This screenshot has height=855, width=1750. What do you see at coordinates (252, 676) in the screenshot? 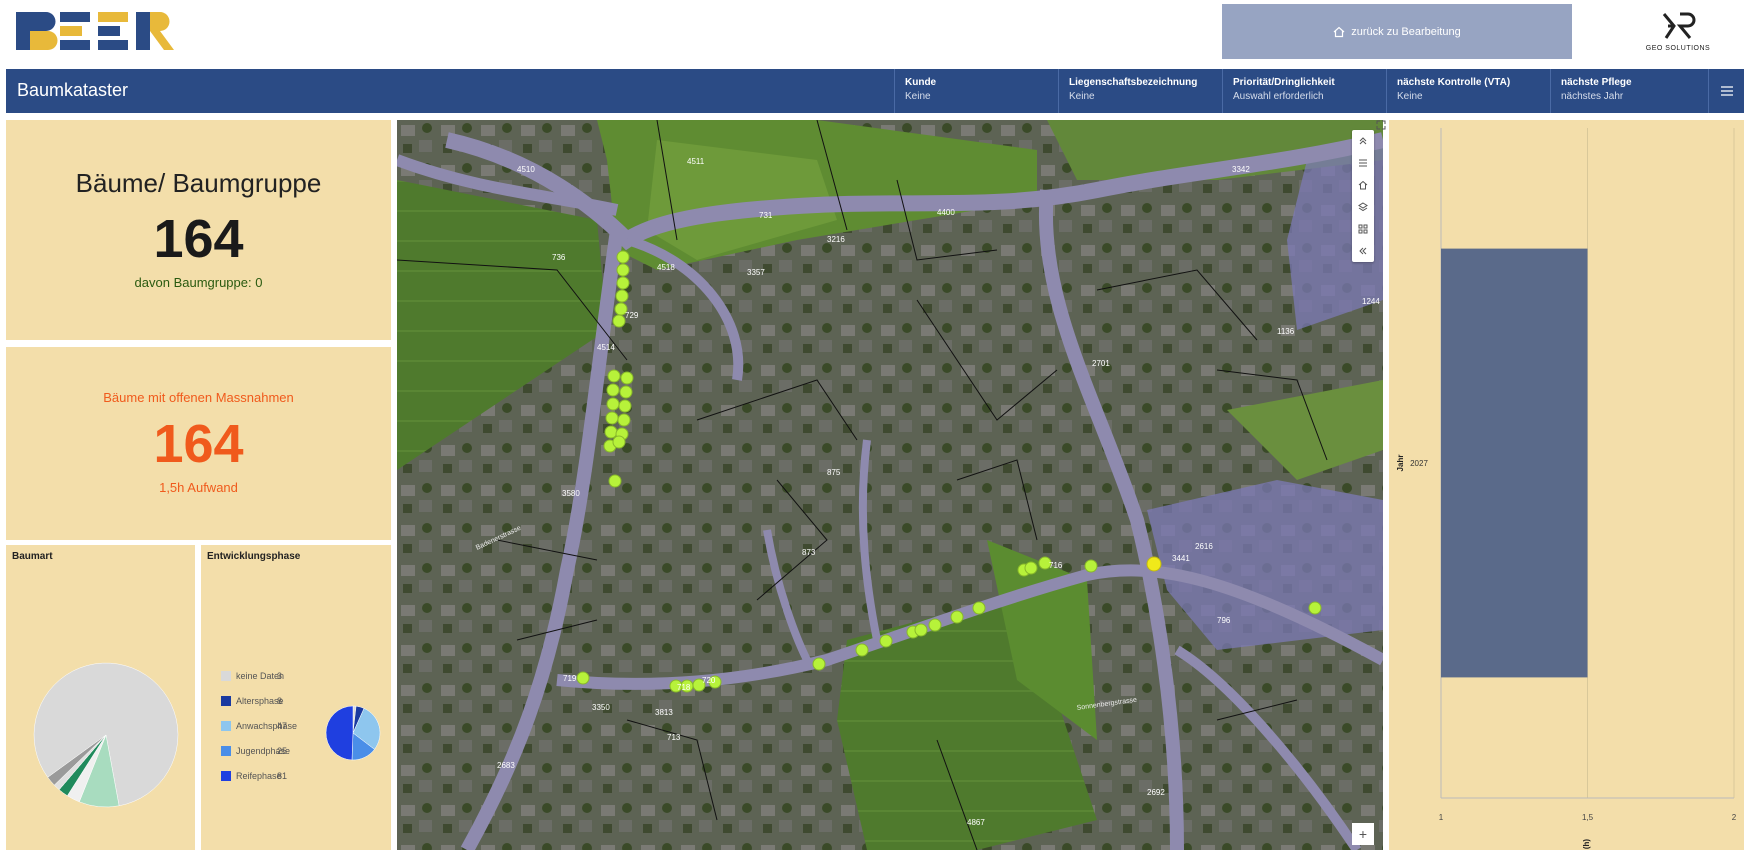
I see `legend-item: keine Daten` at bounding box center [252, 676].